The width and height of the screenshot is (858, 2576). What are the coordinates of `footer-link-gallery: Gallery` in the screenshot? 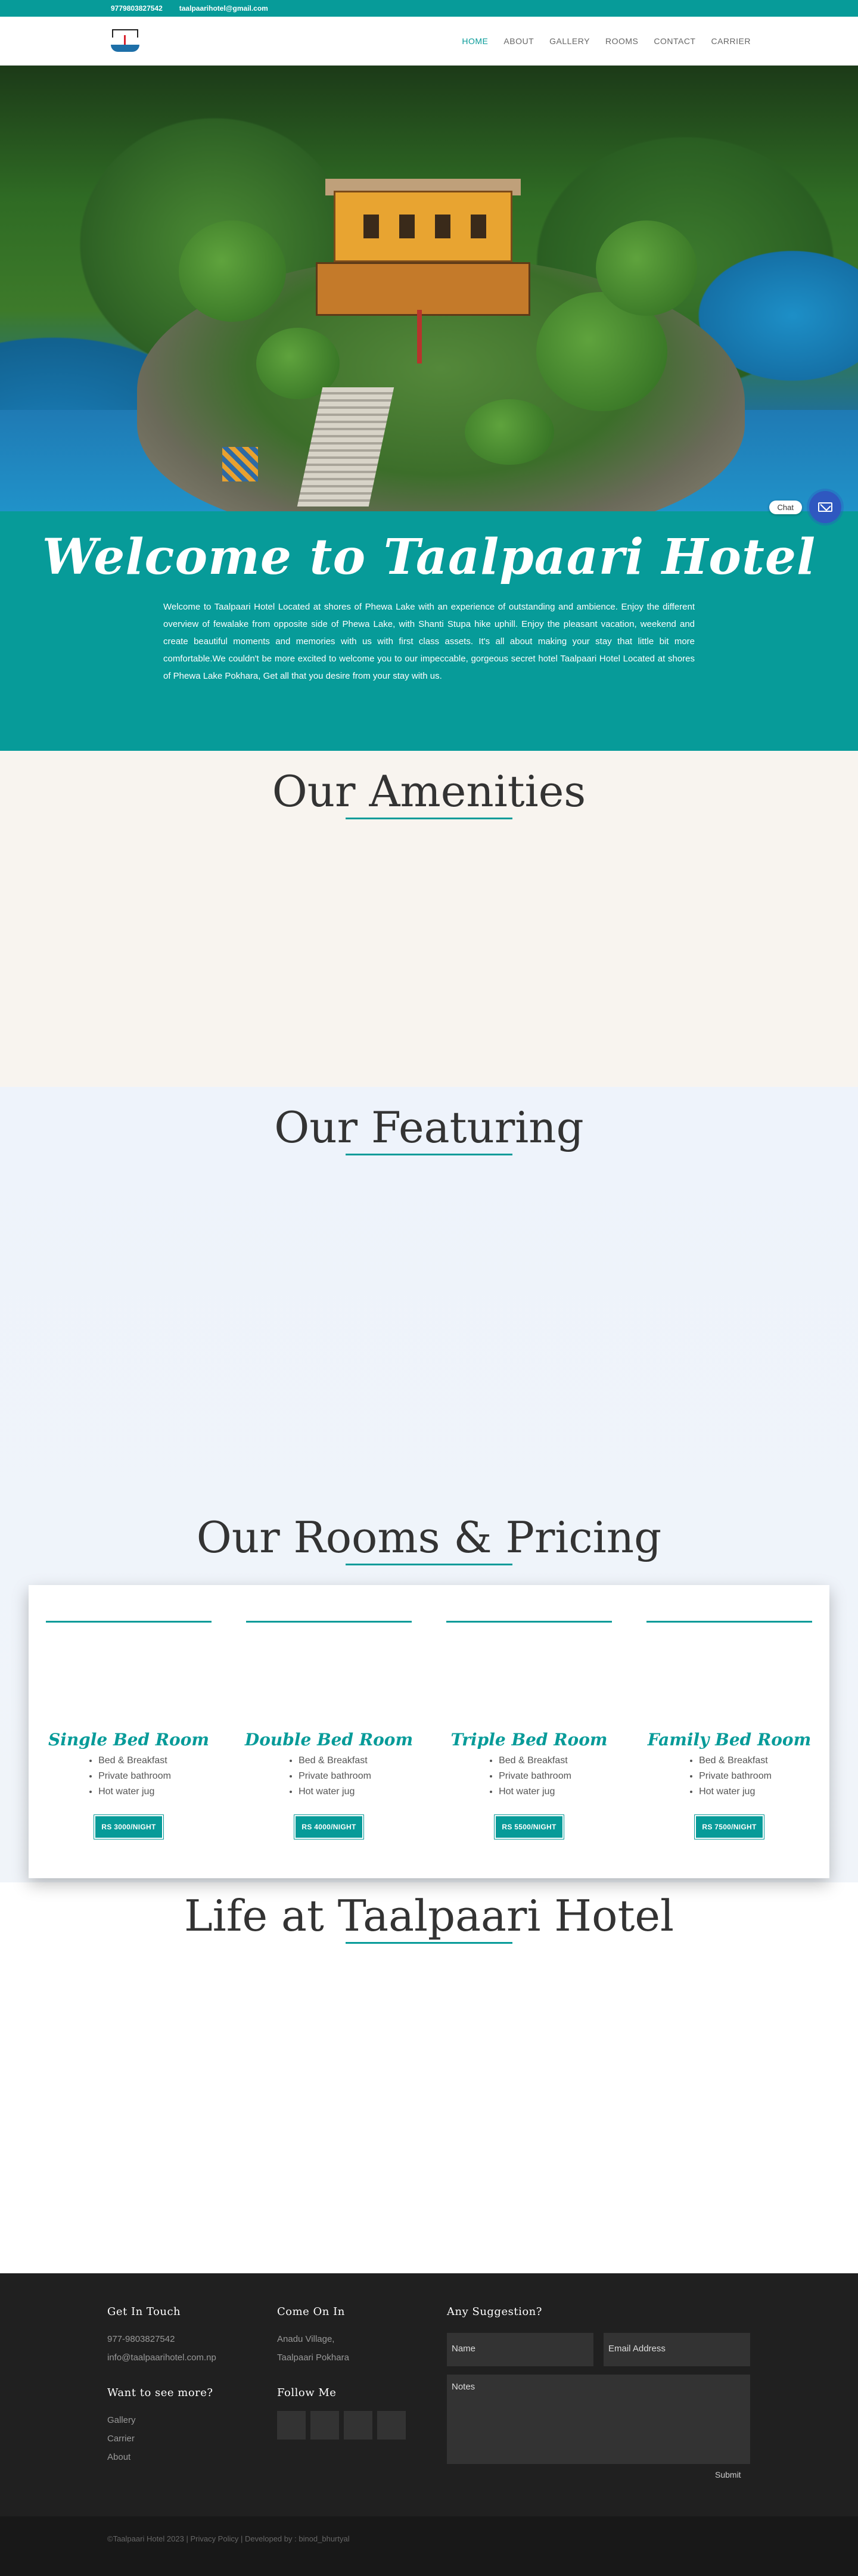 It's located at (160, 2420).